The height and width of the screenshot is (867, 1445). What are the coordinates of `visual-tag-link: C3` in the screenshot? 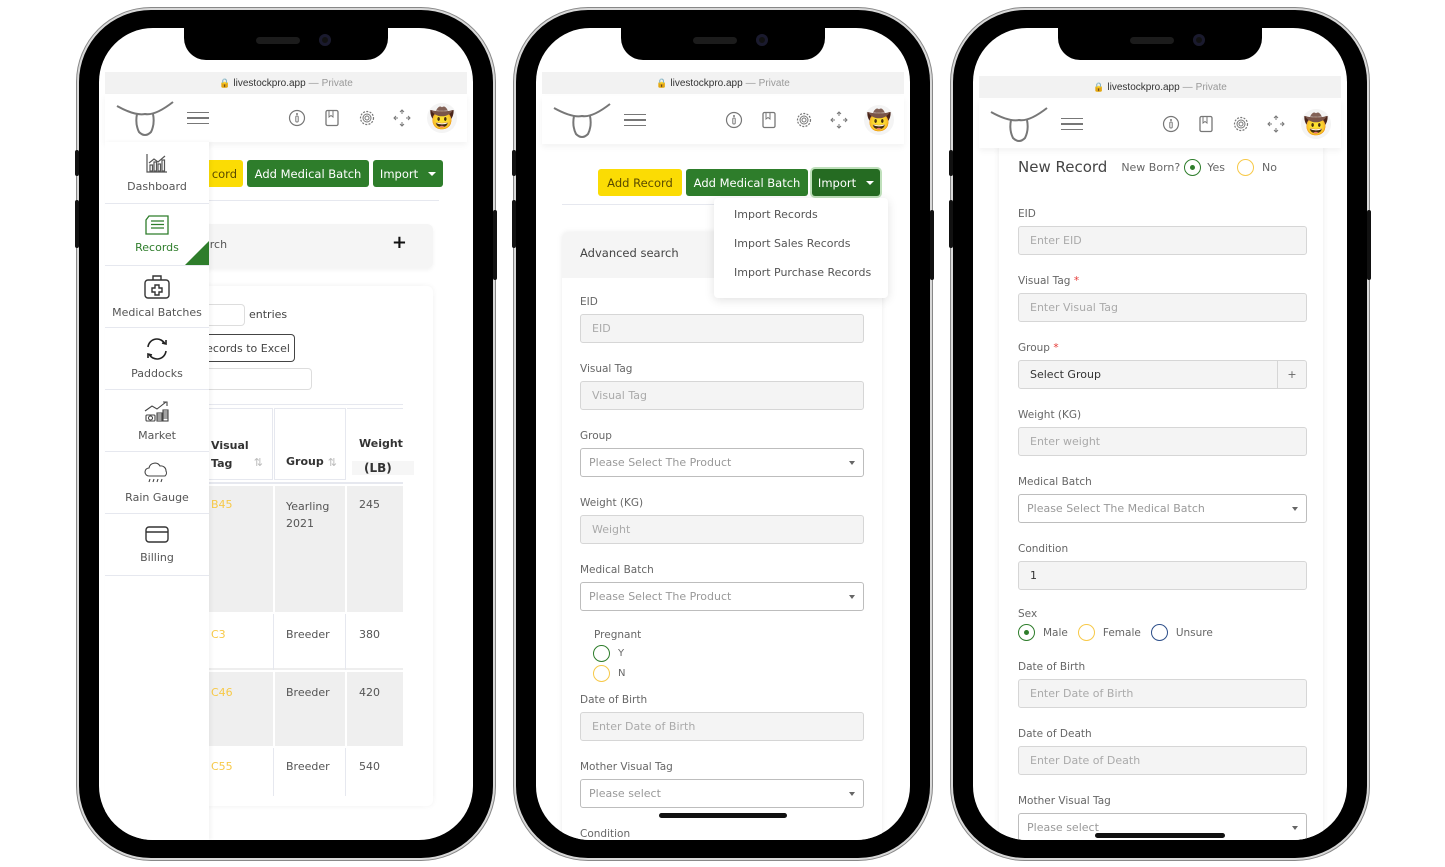 It's located at (218, 634).